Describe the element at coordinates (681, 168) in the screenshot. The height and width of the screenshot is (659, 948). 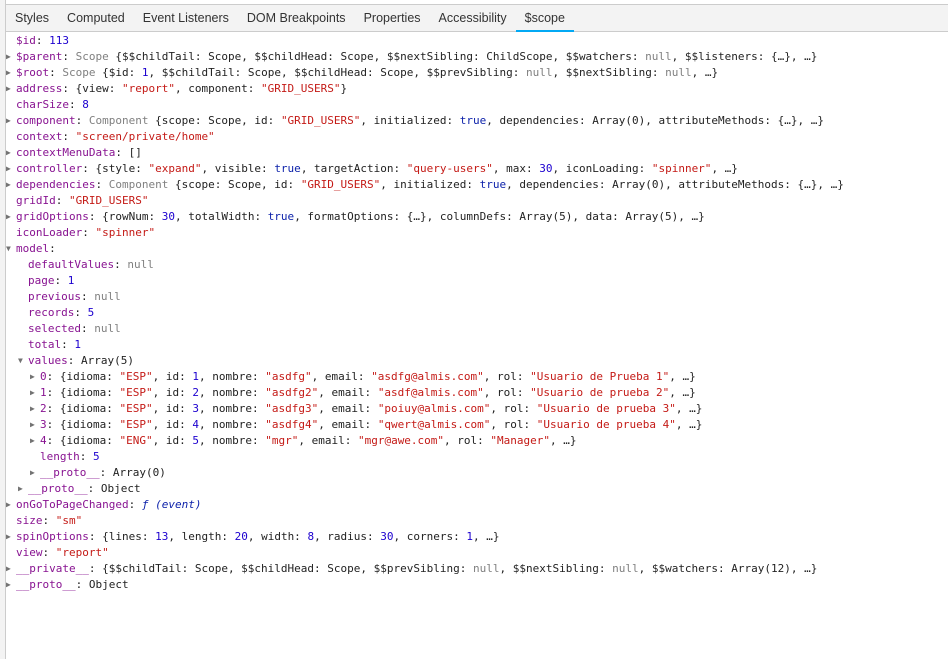
I see `string-value: "spinner"` at that location.